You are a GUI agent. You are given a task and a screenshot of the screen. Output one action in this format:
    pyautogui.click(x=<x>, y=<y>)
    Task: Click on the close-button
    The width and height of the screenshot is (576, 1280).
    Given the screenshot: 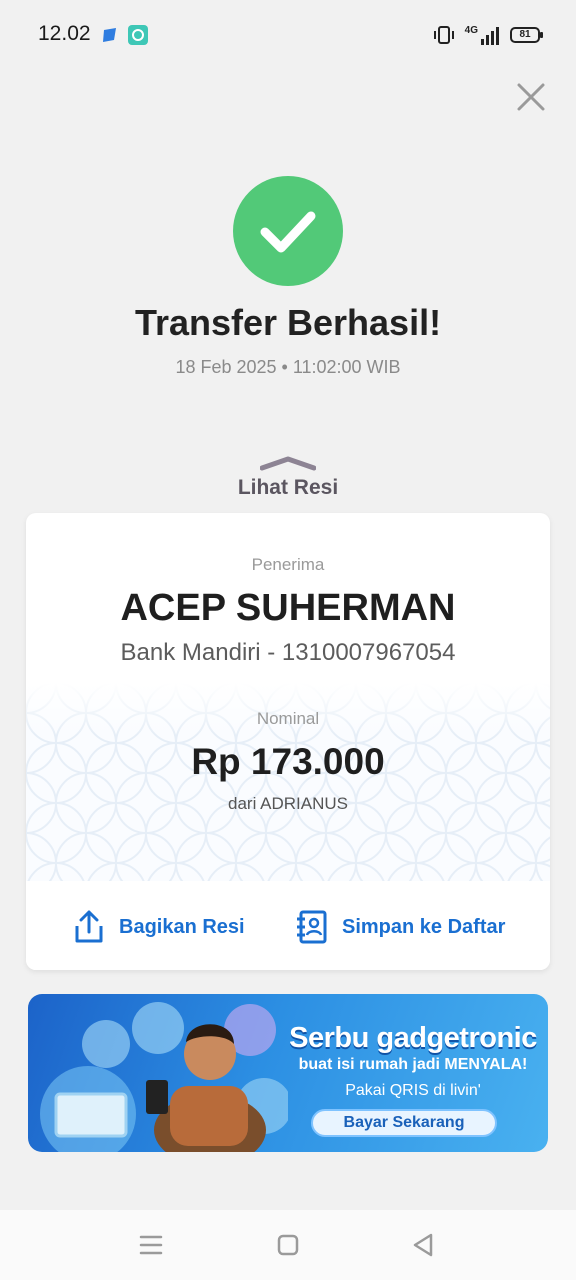 What is the action you would take?
    pyautogui.click(x=531, y=97)
    